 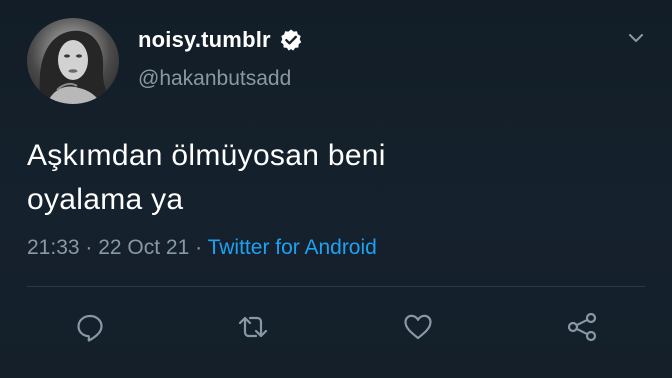 I want to click on tweet-text-line: oyalama ya, so click(x=105, y=199).